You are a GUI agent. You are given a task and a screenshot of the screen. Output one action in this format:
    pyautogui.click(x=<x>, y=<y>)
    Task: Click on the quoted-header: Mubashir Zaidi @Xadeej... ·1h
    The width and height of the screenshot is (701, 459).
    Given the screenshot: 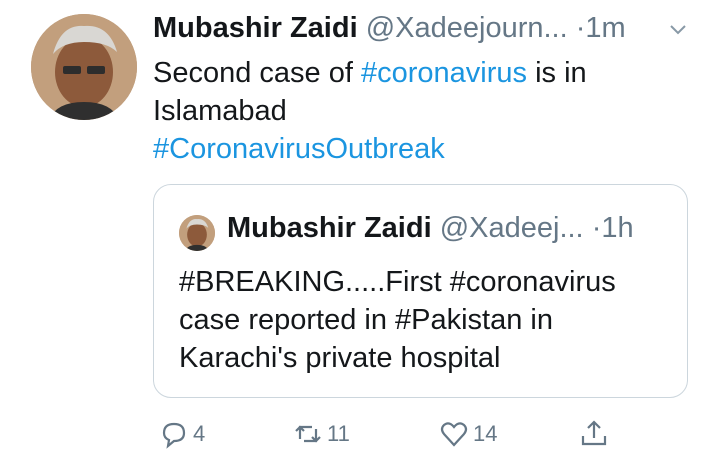 What is the action you would take?
    pyautogui.click(x=430, y=228)
    